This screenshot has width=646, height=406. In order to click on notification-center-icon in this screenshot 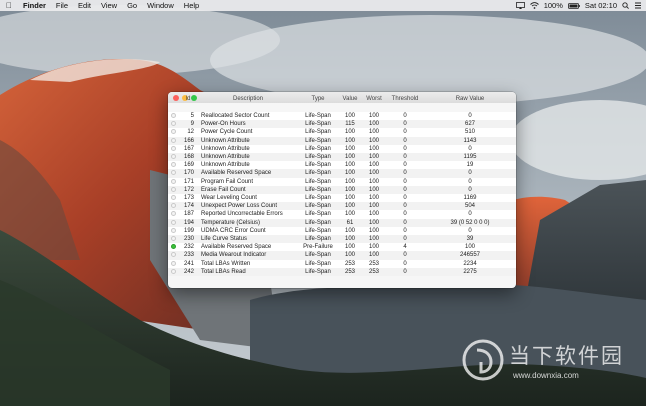, I will do `click(638, 5)`.